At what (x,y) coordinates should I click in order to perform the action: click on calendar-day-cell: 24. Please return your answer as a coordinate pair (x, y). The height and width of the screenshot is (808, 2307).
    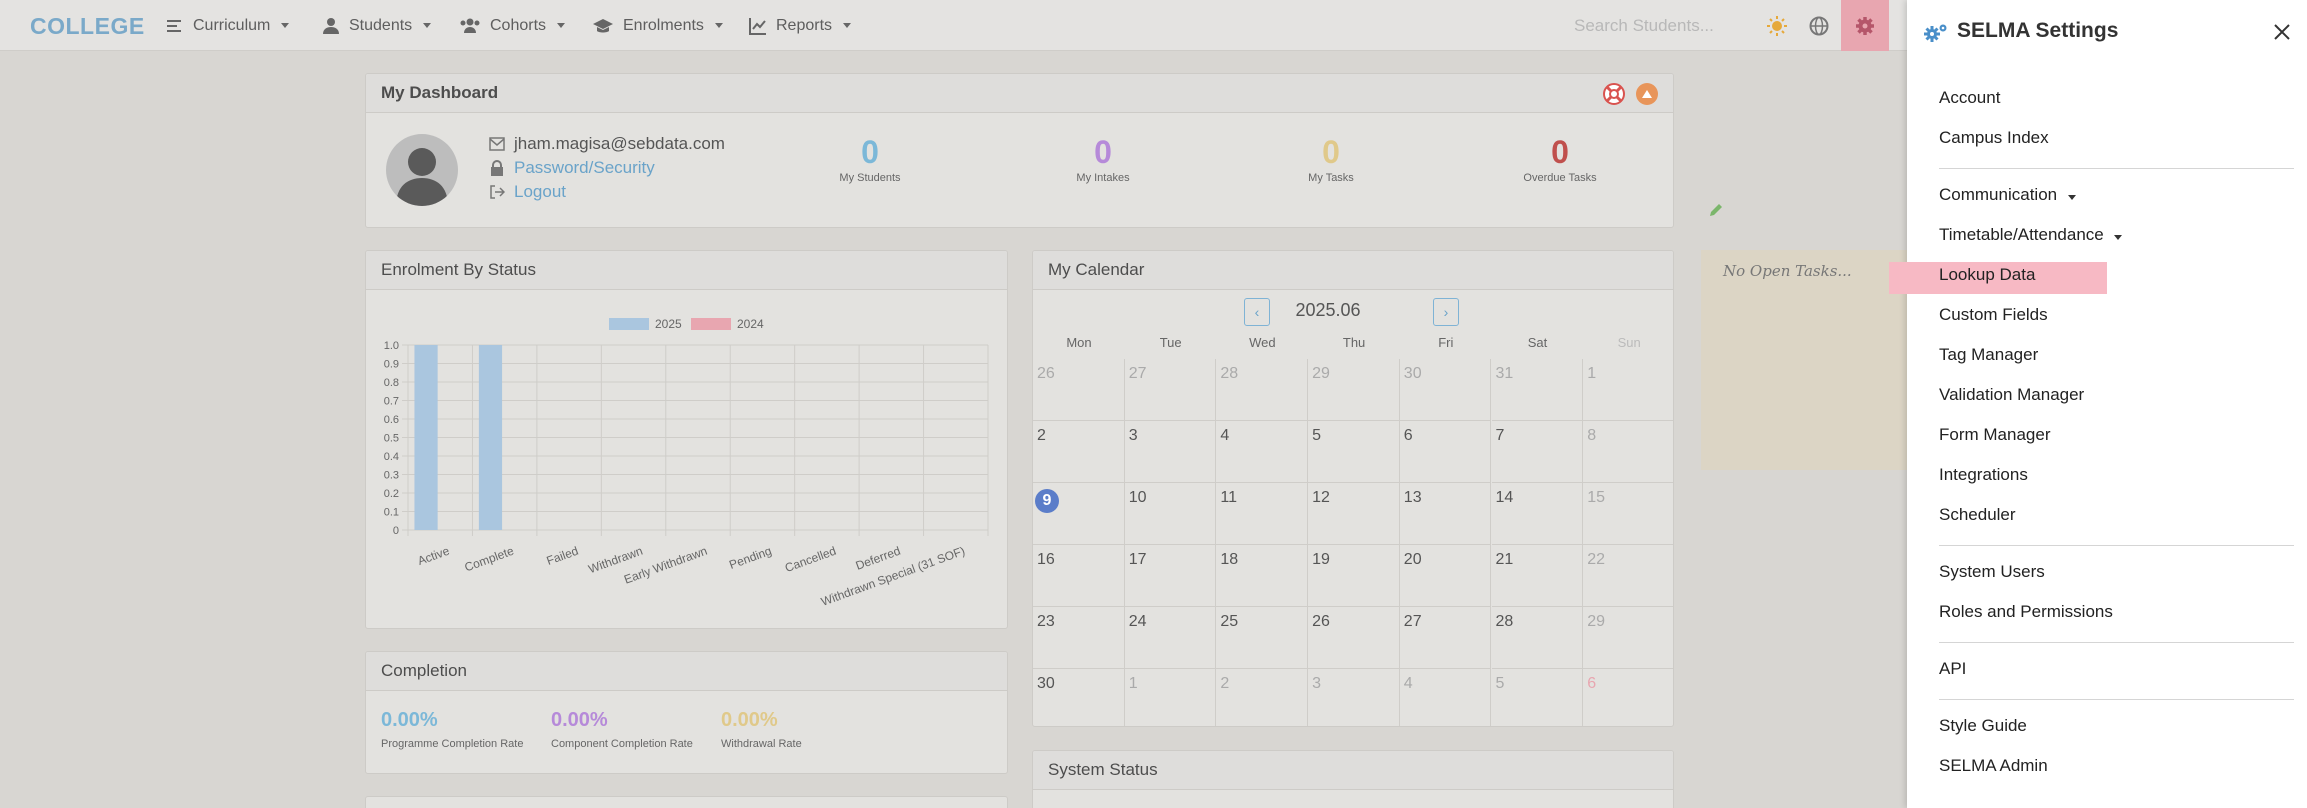
    Looking at the image, I should click on (1170, 638).